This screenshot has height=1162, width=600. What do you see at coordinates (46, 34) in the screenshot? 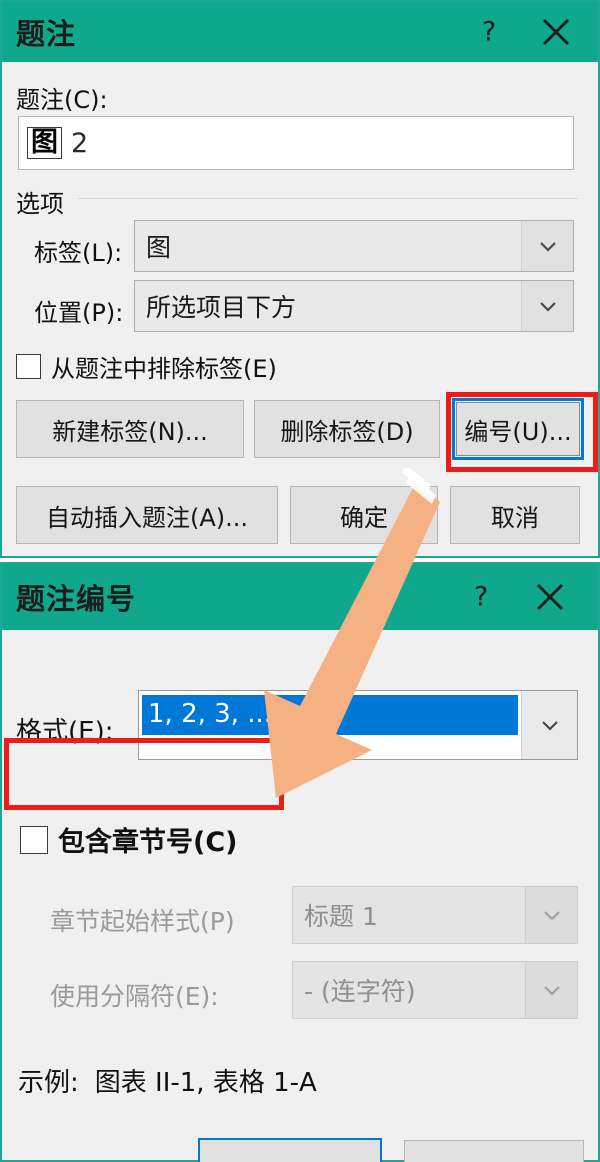
I see `caption-dialog-title: 题注` at bounding box center [46, 34].